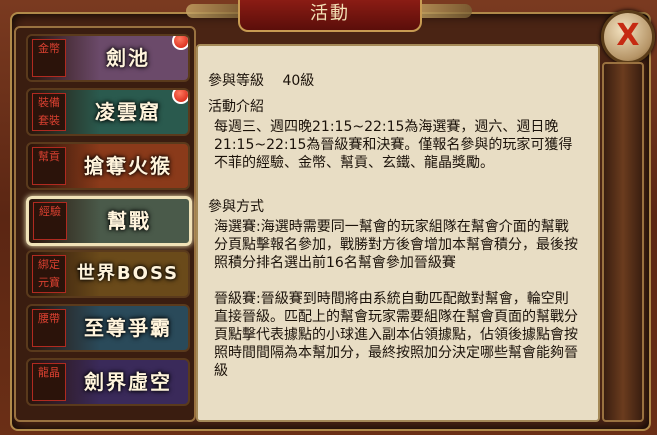 This screenshot has height=435, width=657. I want to click on dialog-title: 活動, so click(330, 16).